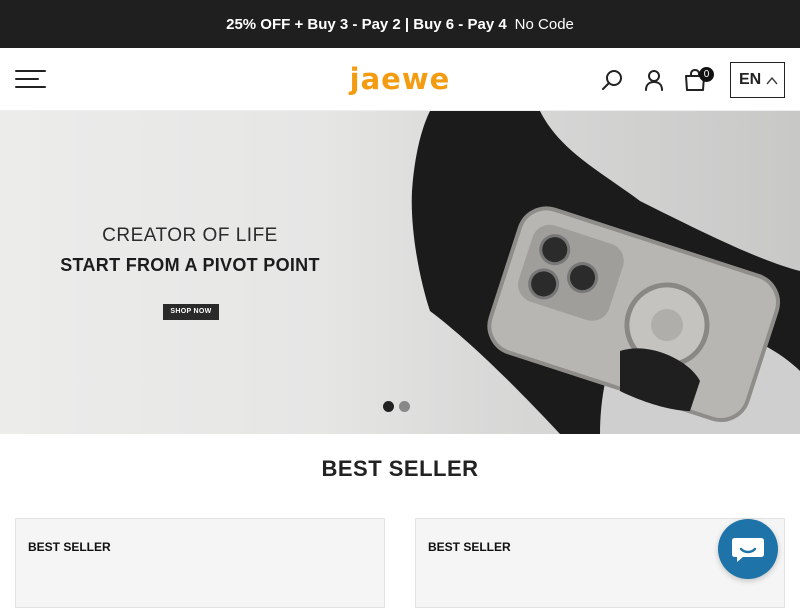  What do you see at coordinates (400, 79) in the screenshot?
I see `site-logo: jaewe` at bounding box center [400, 79].